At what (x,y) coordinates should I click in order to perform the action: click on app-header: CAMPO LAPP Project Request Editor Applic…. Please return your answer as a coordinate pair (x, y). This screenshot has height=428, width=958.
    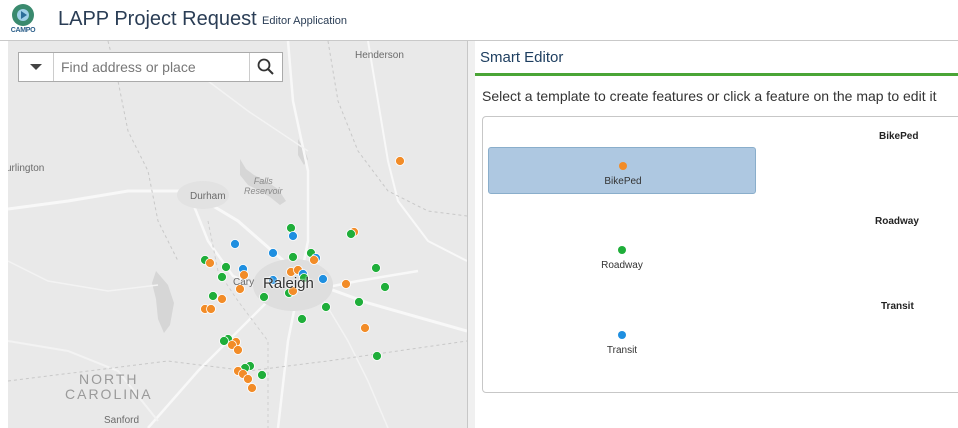
    Looking at the image, I should click on (479, 20).